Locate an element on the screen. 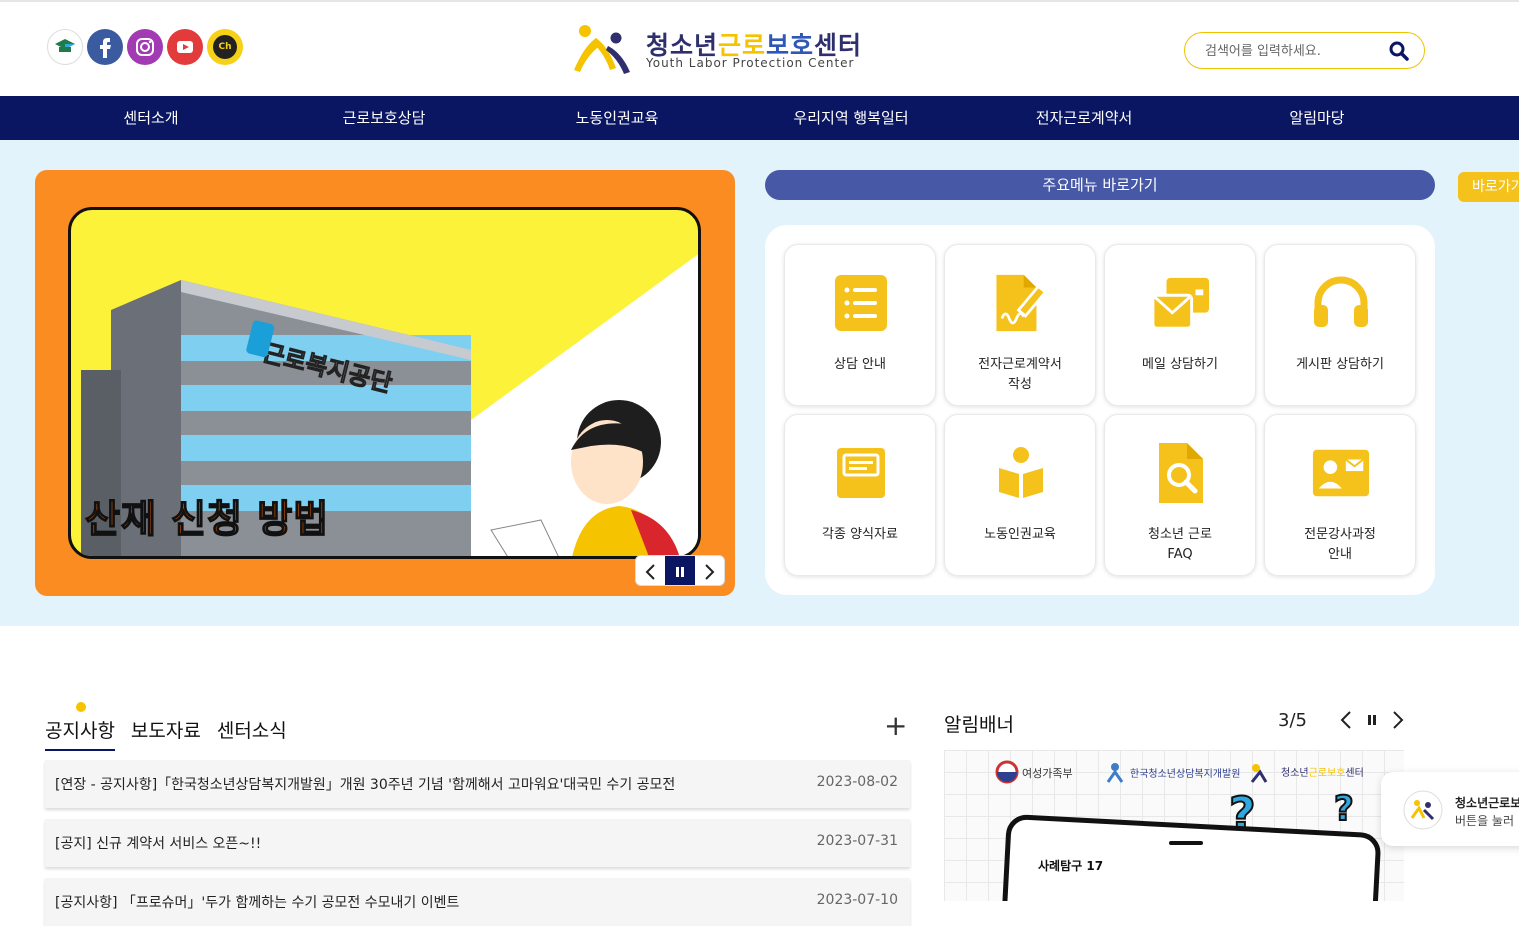 The height and width of the screenshot is (926, 1519). chevron-right-icon is located at coordinates (710, 571).